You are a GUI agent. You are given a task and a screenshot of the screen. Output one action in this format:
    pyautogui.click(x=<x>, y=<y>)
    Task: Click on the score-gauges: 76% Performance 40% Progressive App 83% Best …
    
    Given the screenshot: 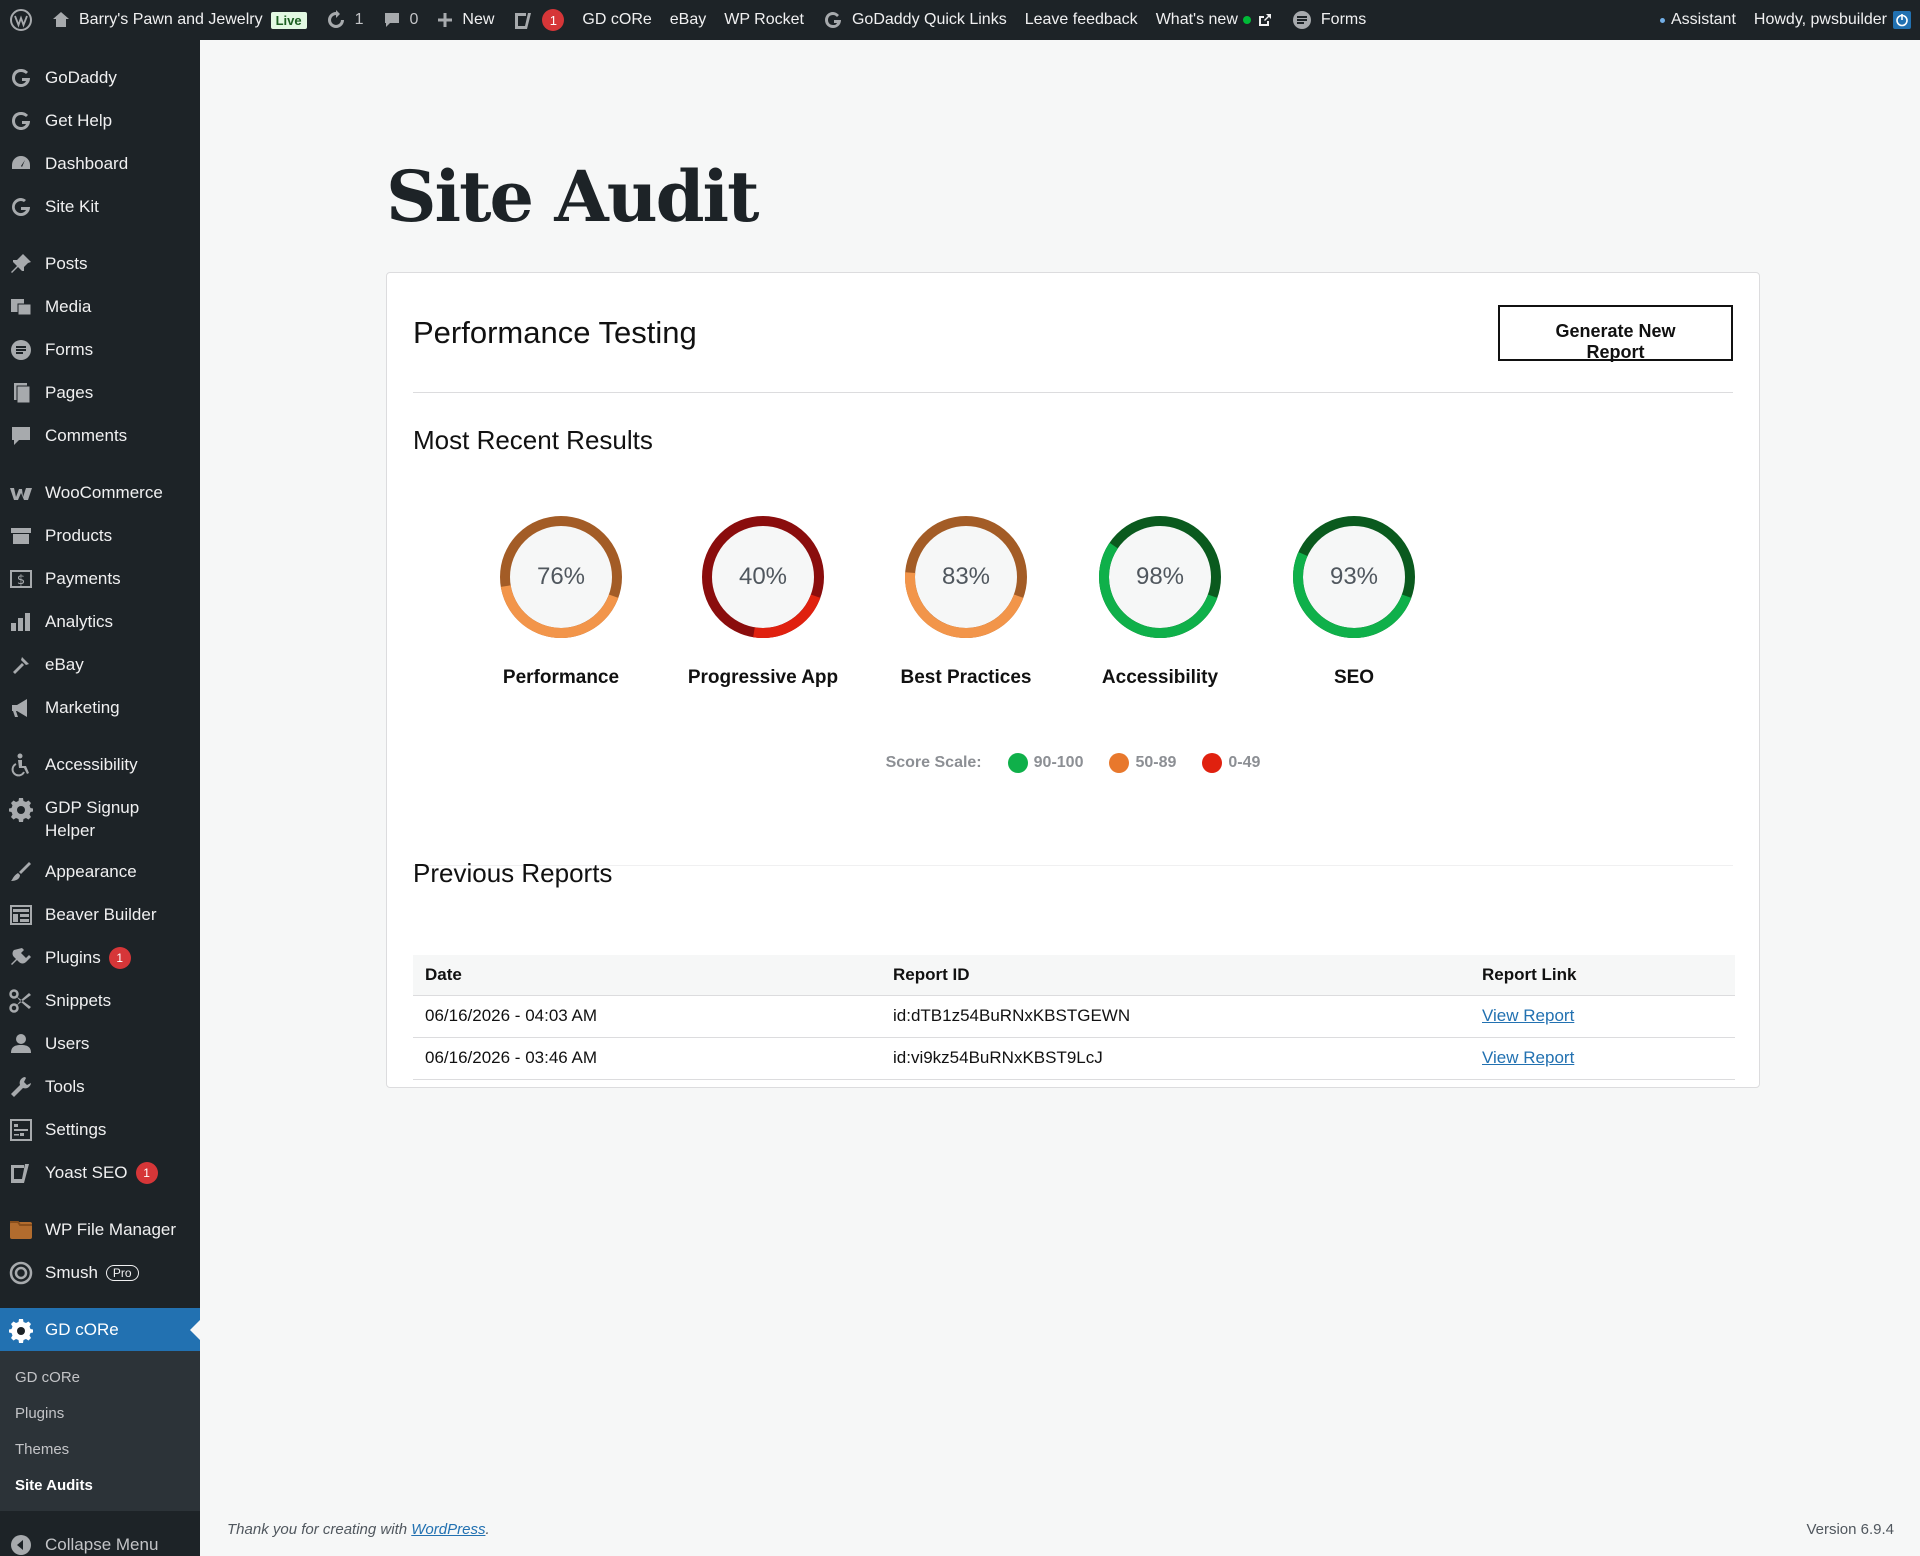 What is the action you would take?
    pyautogui.click(x=1074, y=613)
    